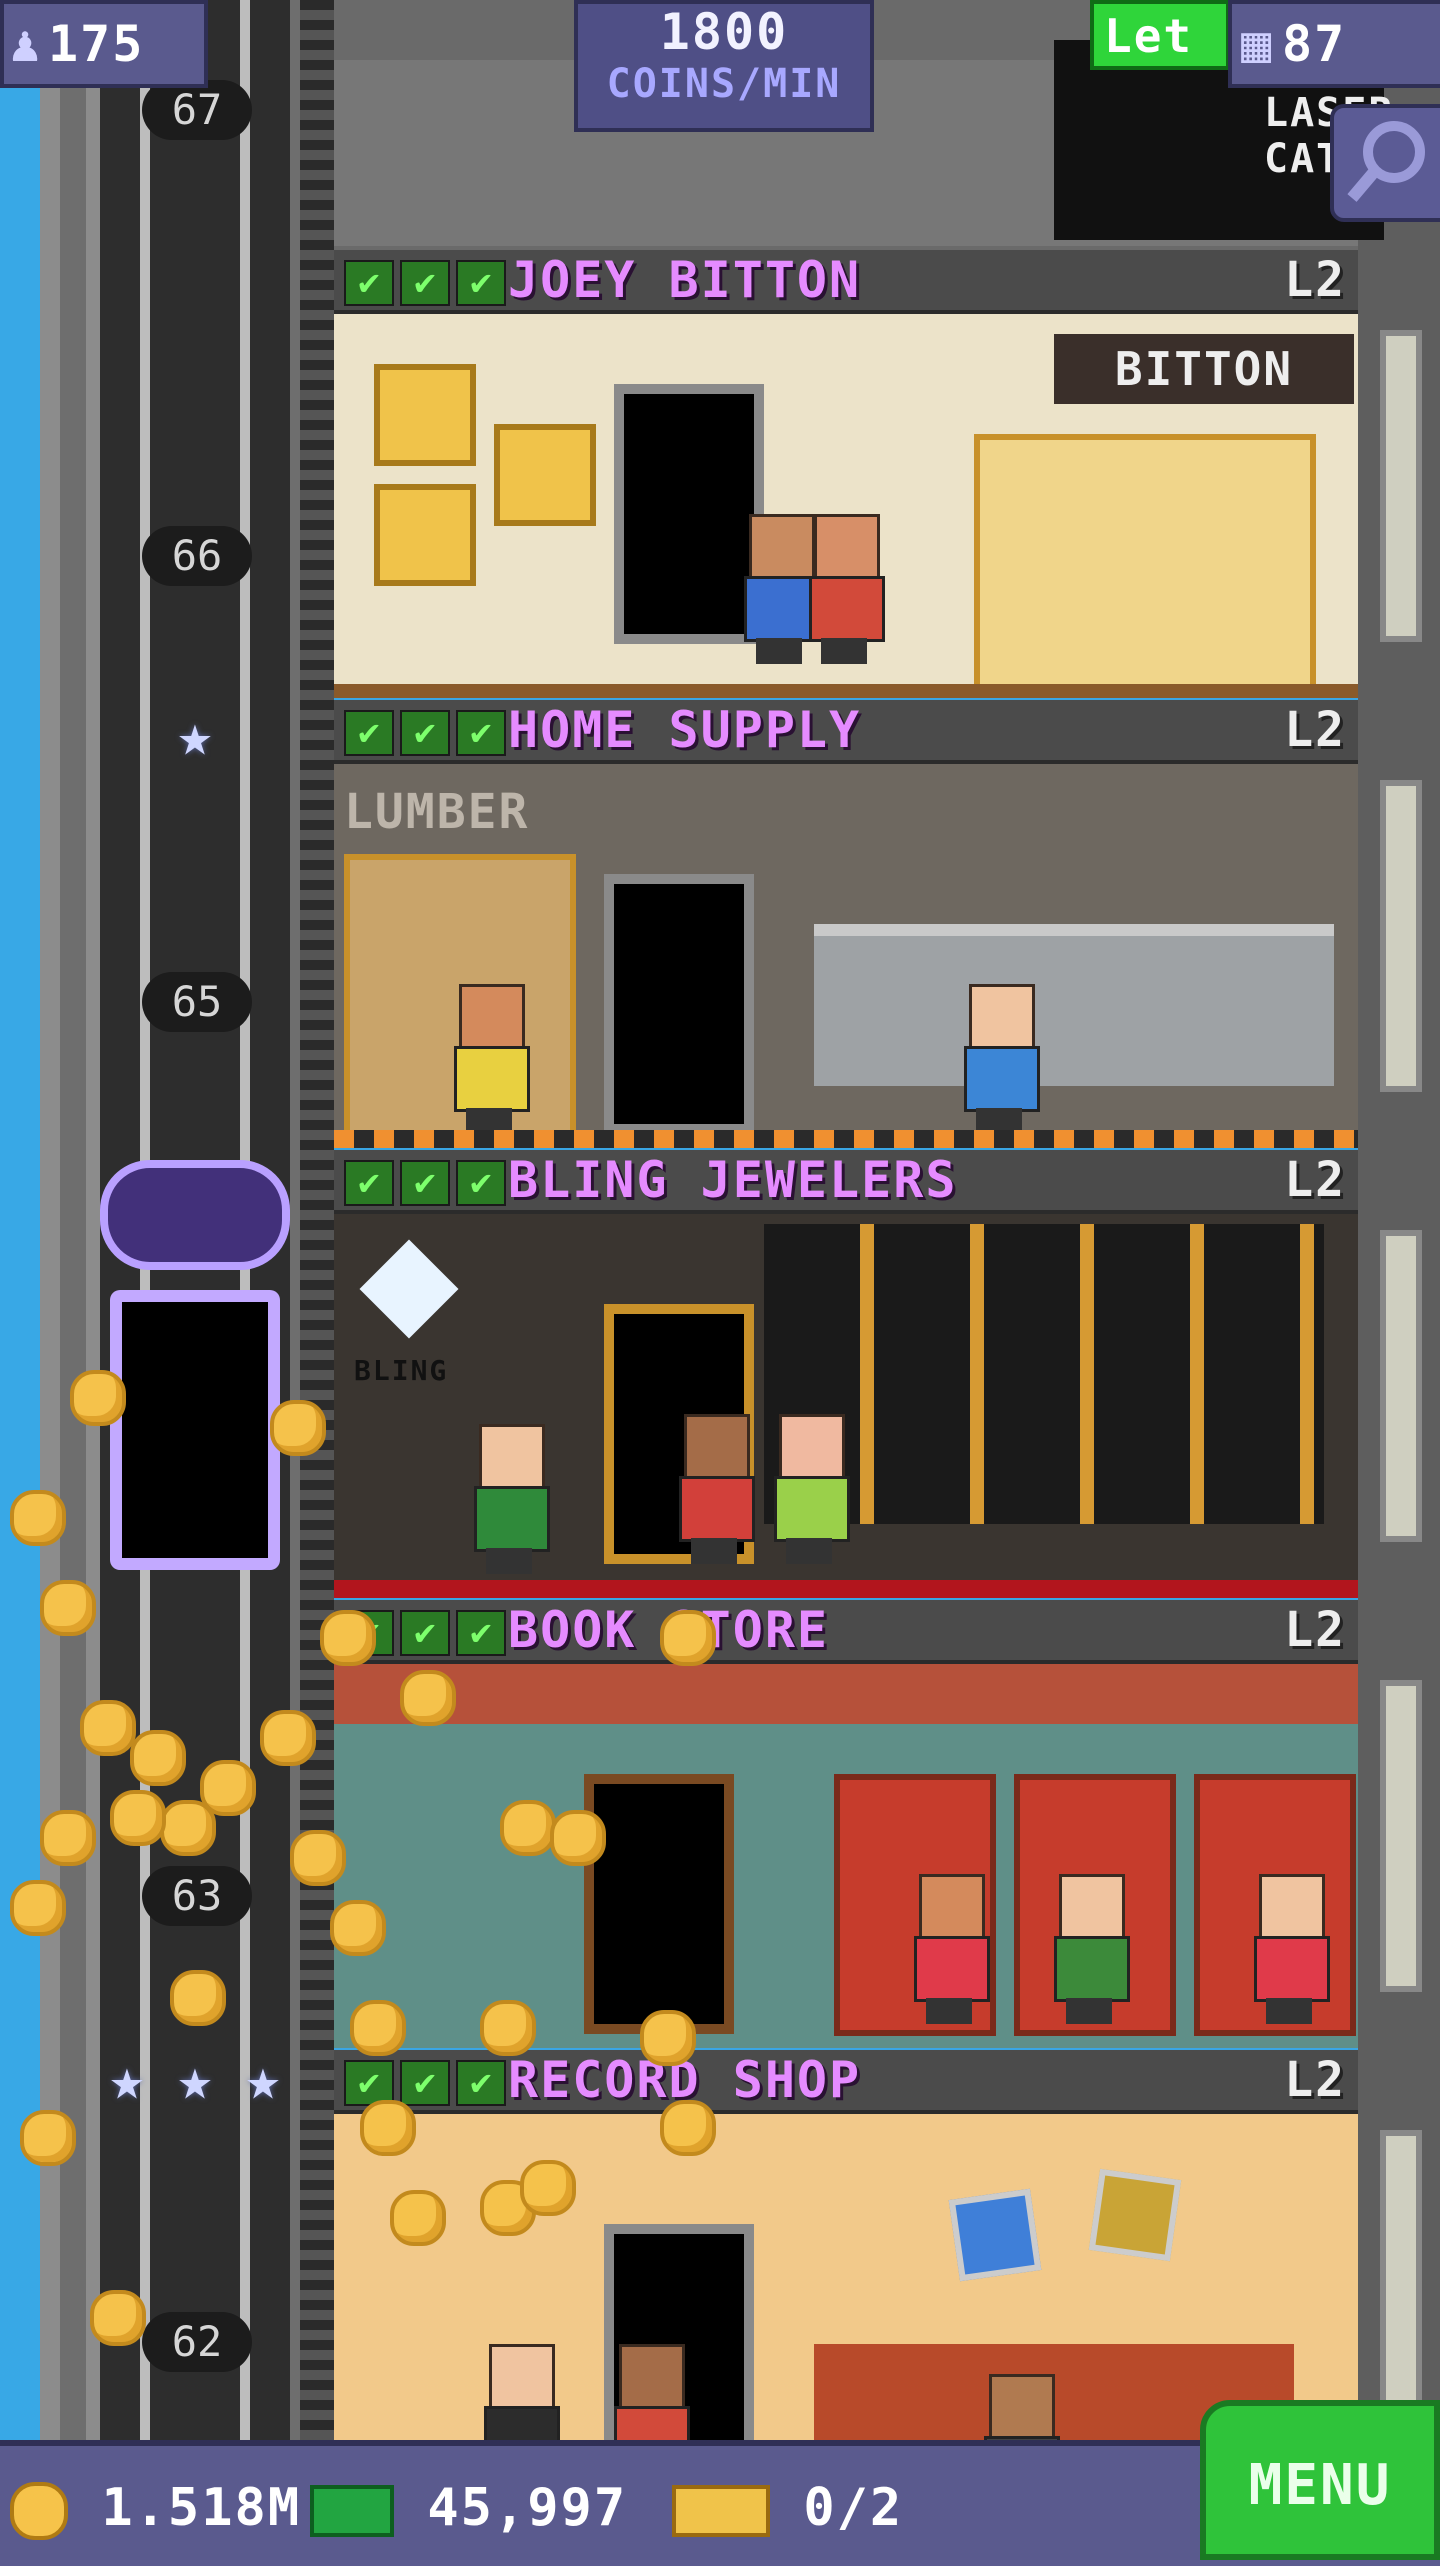 This screenshot has width=1440, height=2566. Describe the element at coordinates (721, 2511) in the screenshot. I see `ticket-icon` at that location.